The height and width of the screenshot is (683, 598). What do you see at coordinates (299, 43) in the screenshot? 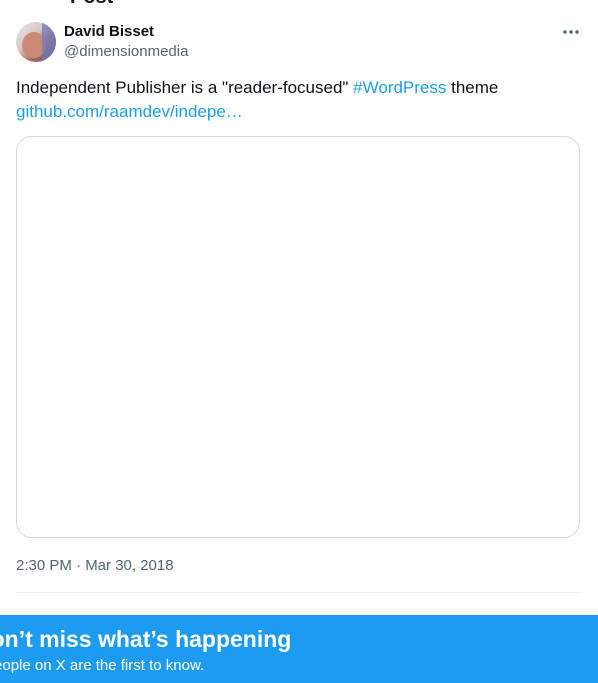
I see `post-header: David Bisset @dimensionmedia` at bounding box center [299, 43].